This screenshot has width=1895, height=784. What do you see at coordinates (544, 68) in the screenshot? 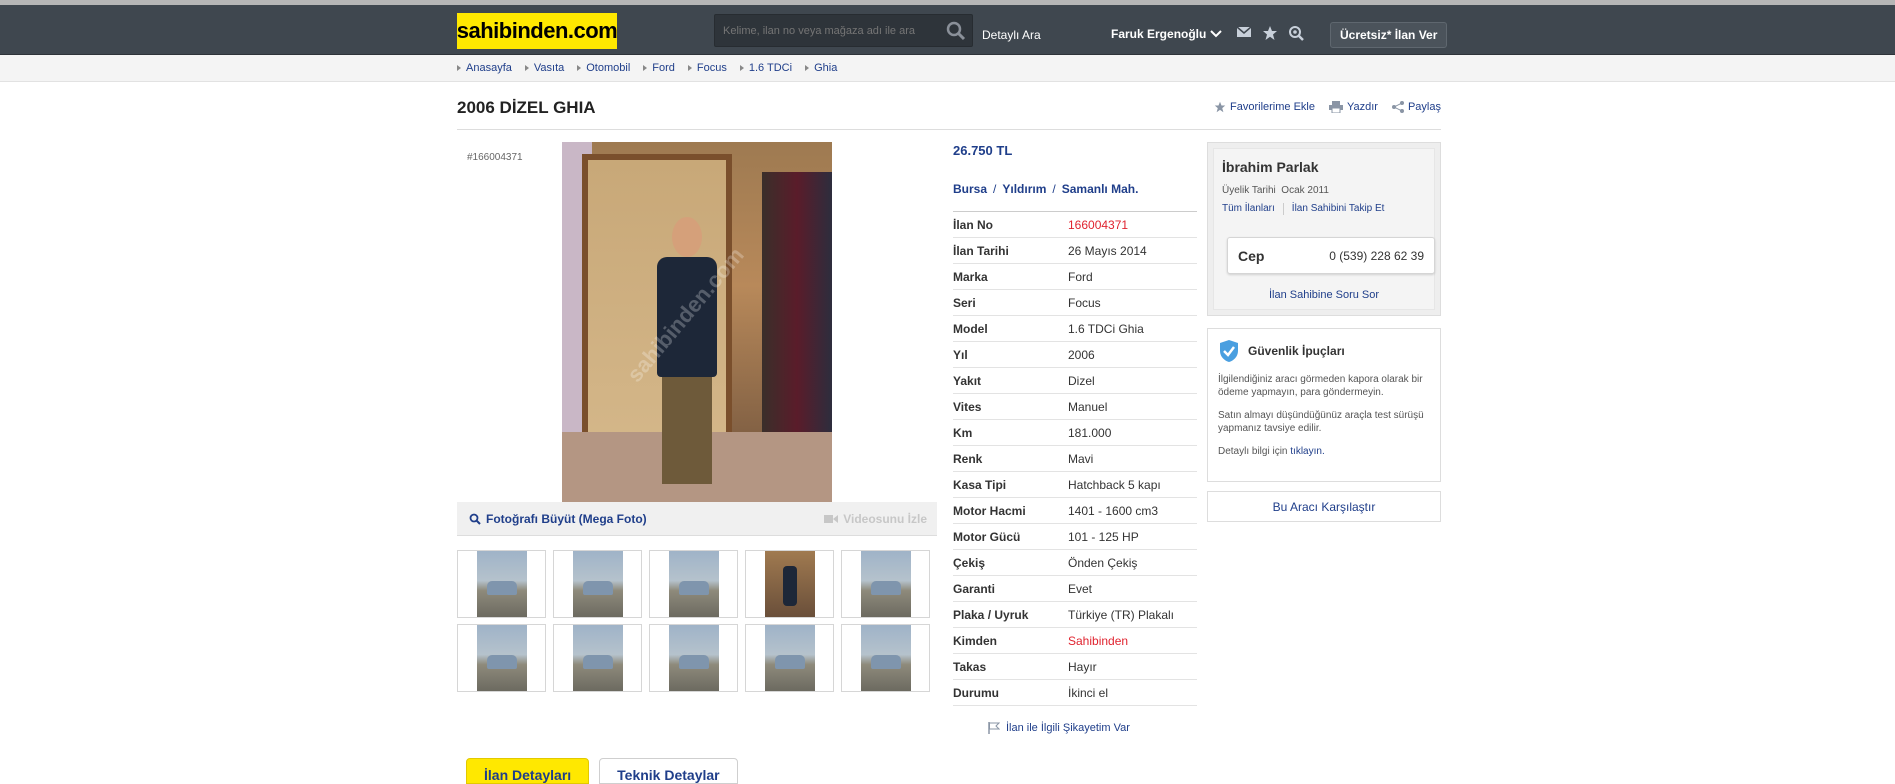
I see `breadcrumb-item: Vasıta` at bounding box center [544, 68].